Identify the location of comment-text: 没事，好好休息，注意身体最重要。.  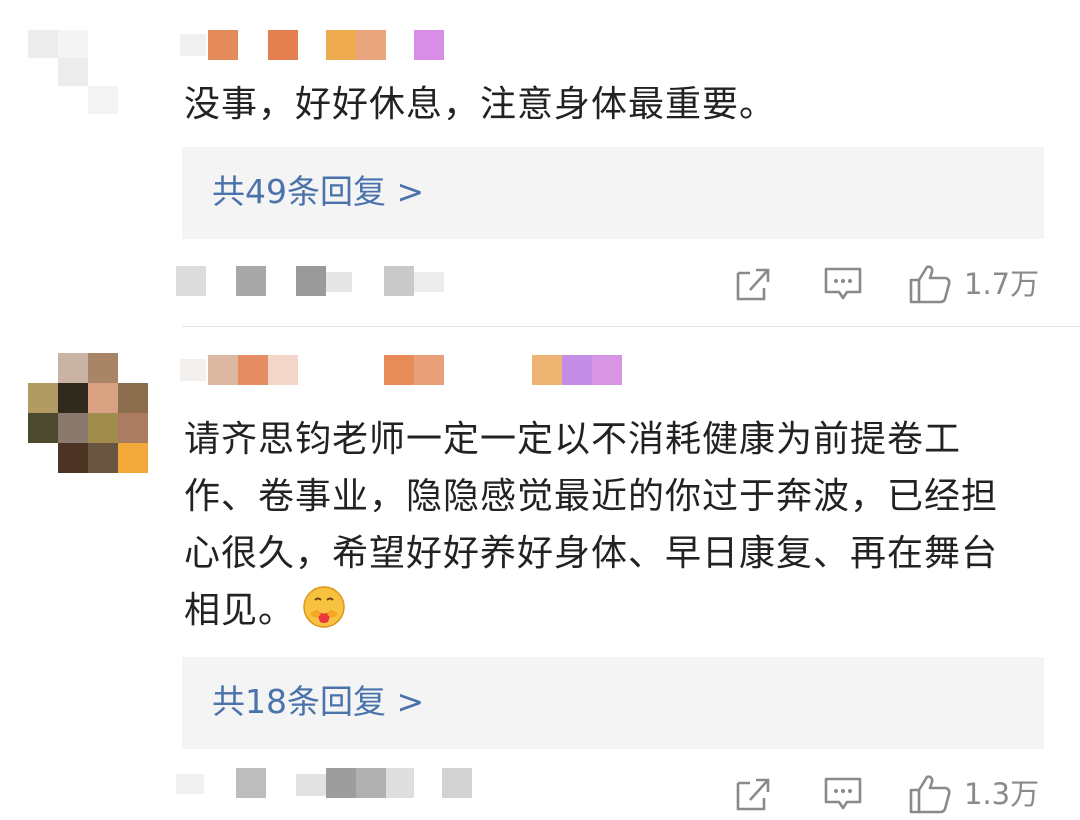
(480, 104).